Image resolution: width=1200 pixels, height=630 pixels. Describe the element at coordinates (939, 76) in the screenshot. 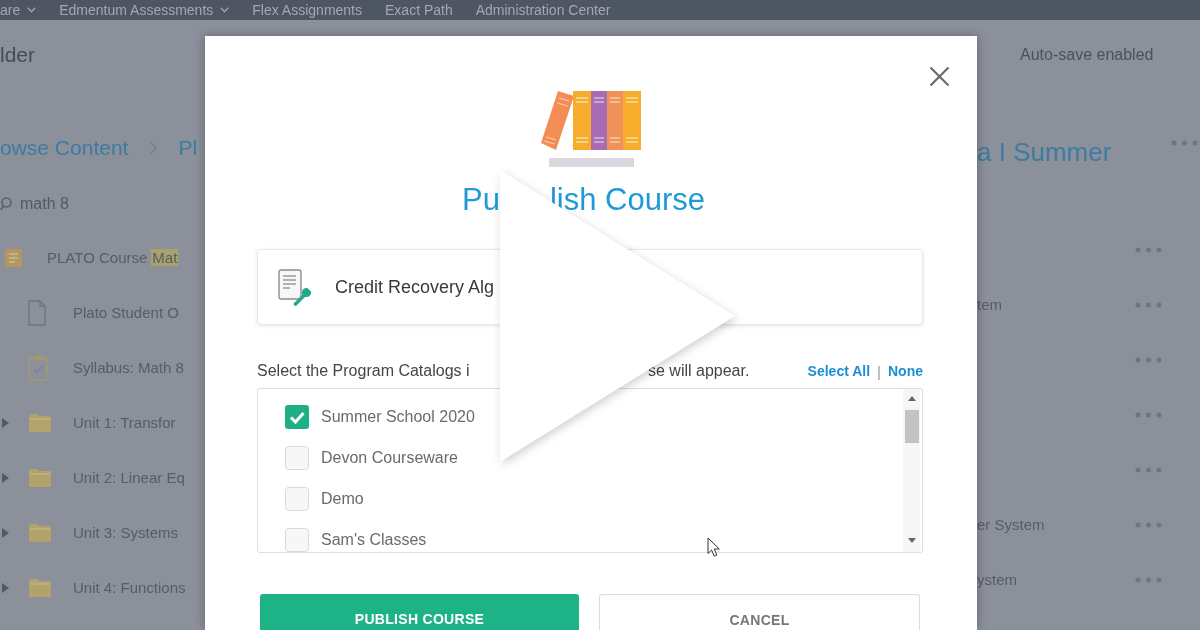

I see `close-icon` at that location.